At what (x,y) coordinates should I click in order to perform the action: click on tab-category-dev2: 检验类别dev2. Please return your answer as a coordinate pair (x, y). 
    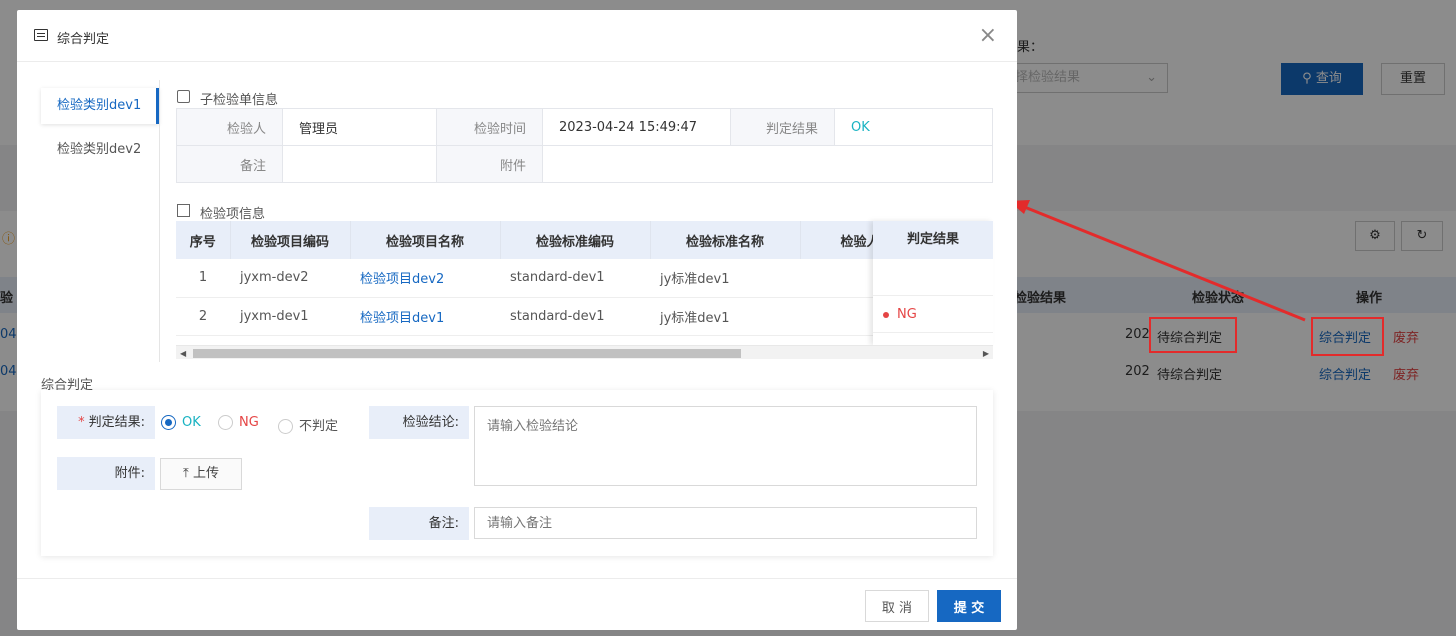
    Looking at the image, I should click on (100, 150).